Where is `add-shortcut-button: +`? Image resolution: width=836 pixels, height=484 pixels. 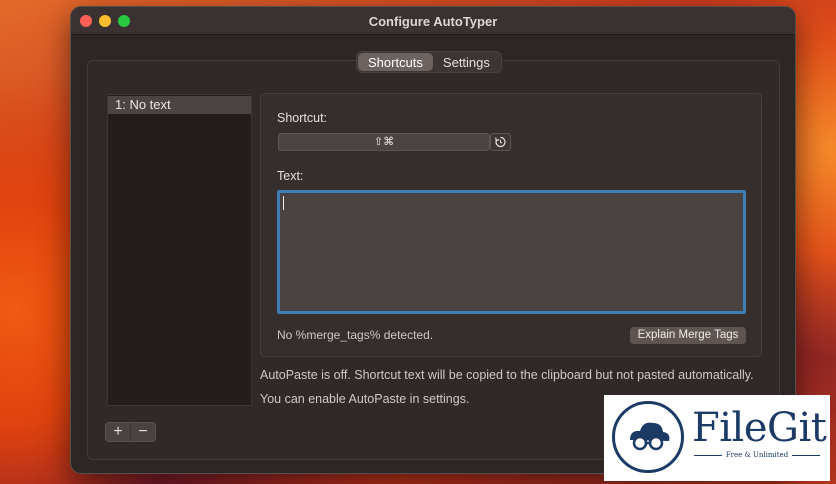 add-shortcut-button: + is located at coordinates (118, 432).